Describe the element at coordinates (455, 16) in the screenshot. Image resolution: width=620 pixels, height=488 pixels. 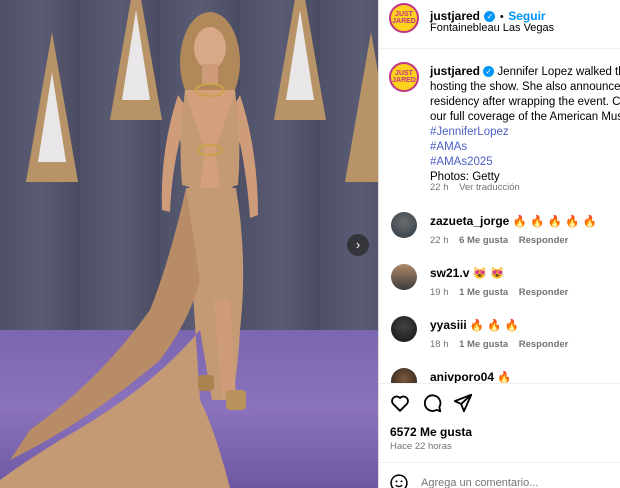
I see `author-username: justjared` at that location.